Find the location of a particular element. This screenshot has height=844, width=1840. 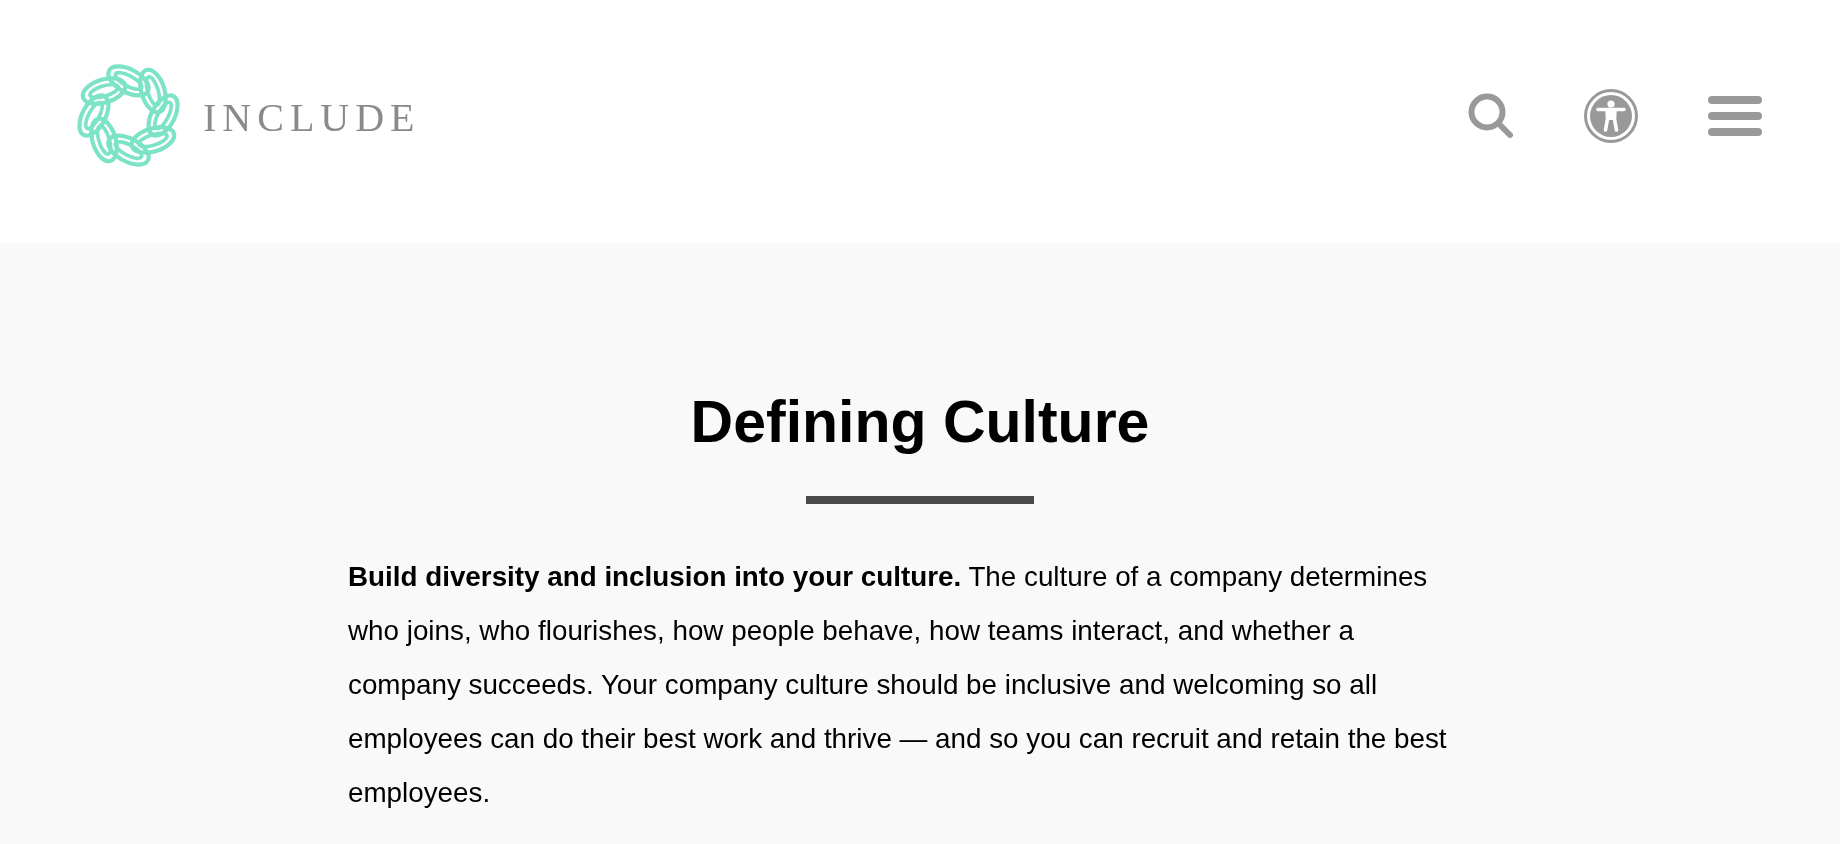

section-title: Defining Culture is located at coordinates (920, 422).